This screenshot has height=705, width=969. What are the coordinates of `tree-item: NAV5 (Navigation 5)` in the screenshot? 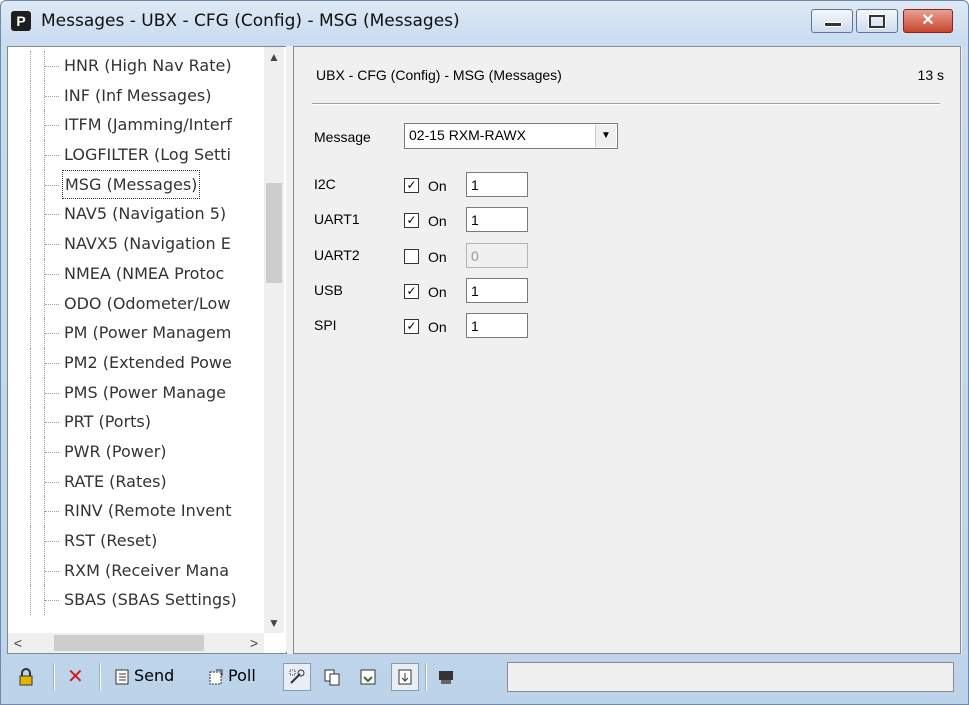 It's located at (136, 214).